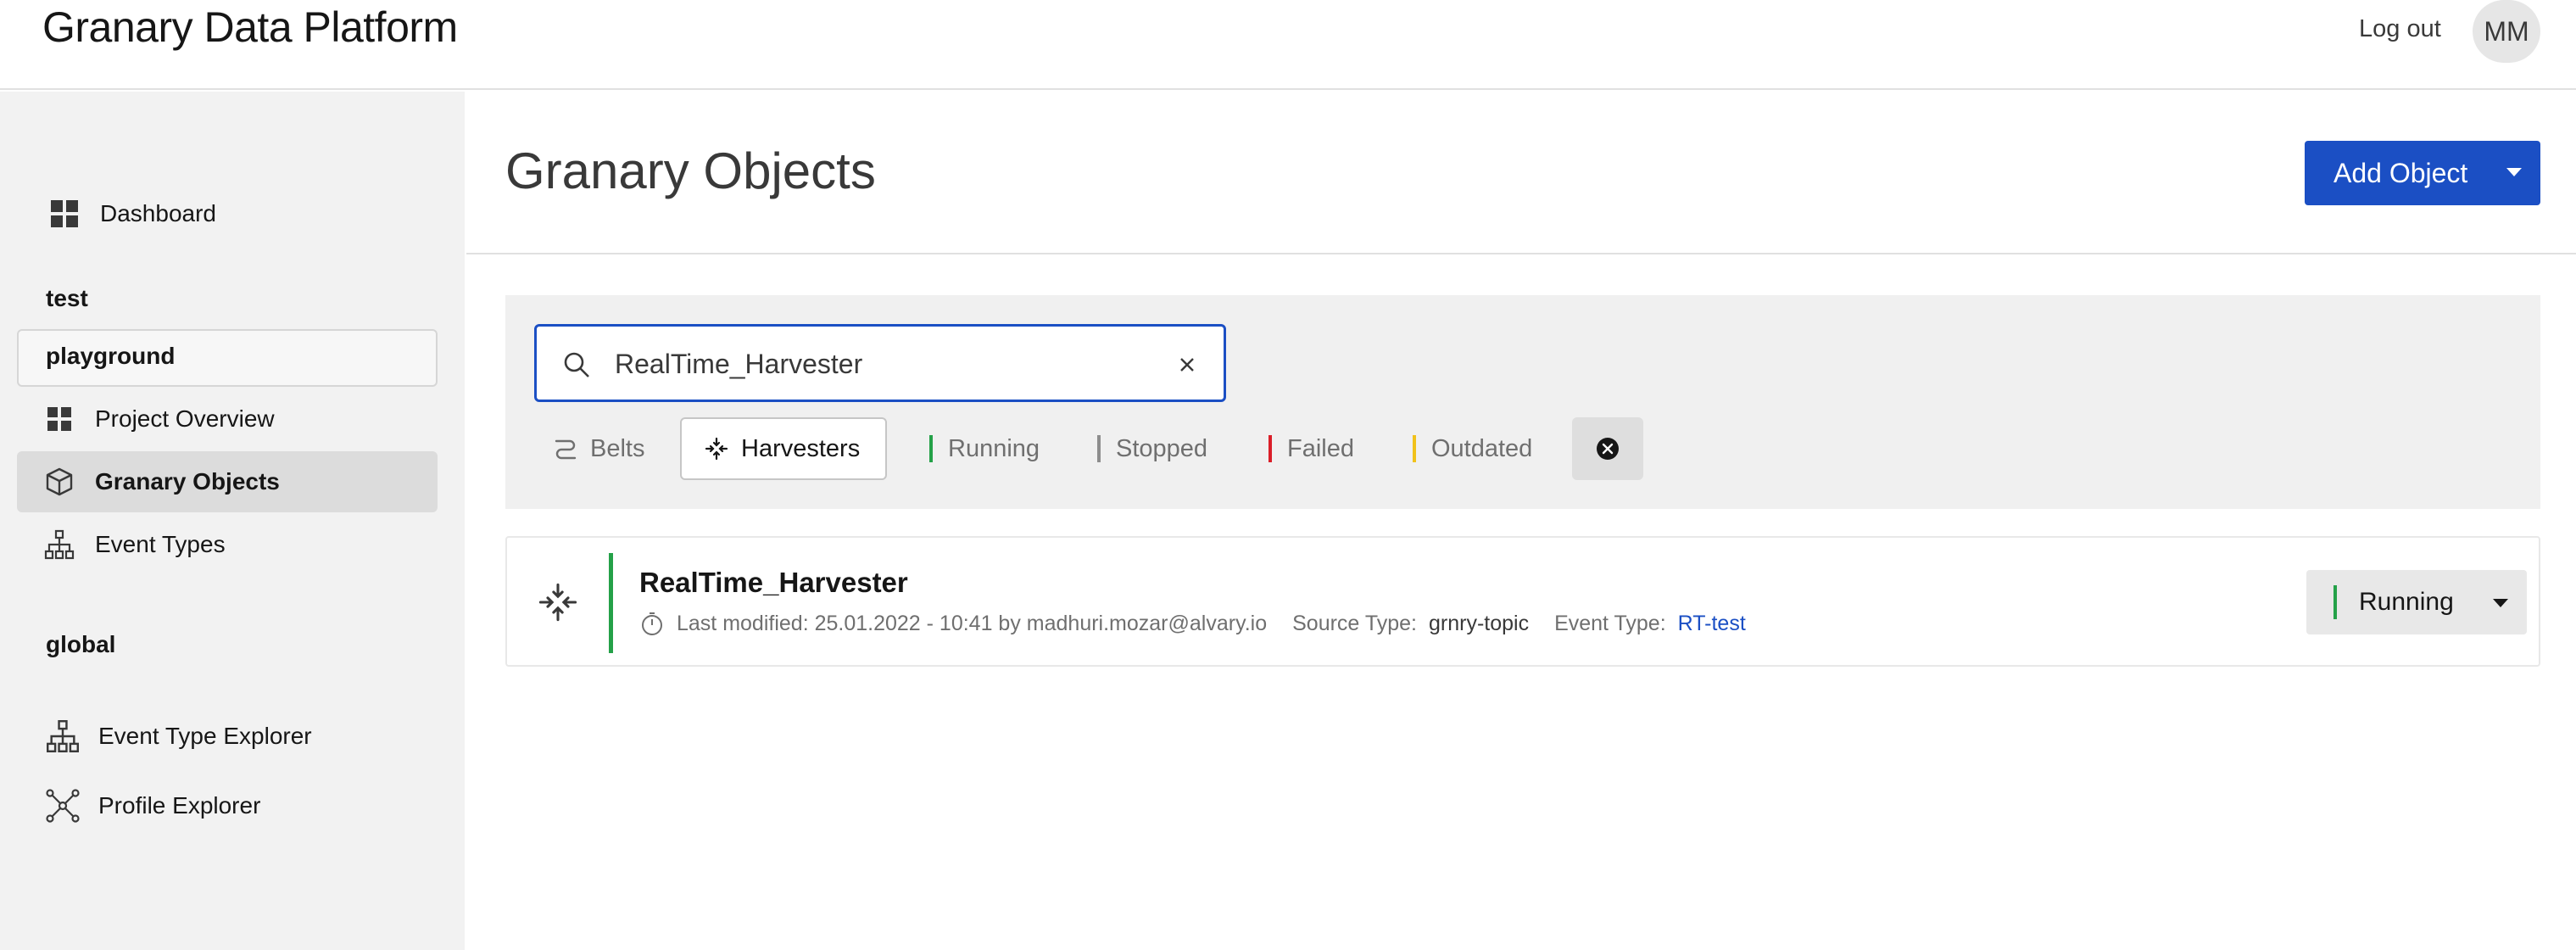 The image size is (2576, 950). I want to click on add-object-button: Add Object, so click(2422, 173).